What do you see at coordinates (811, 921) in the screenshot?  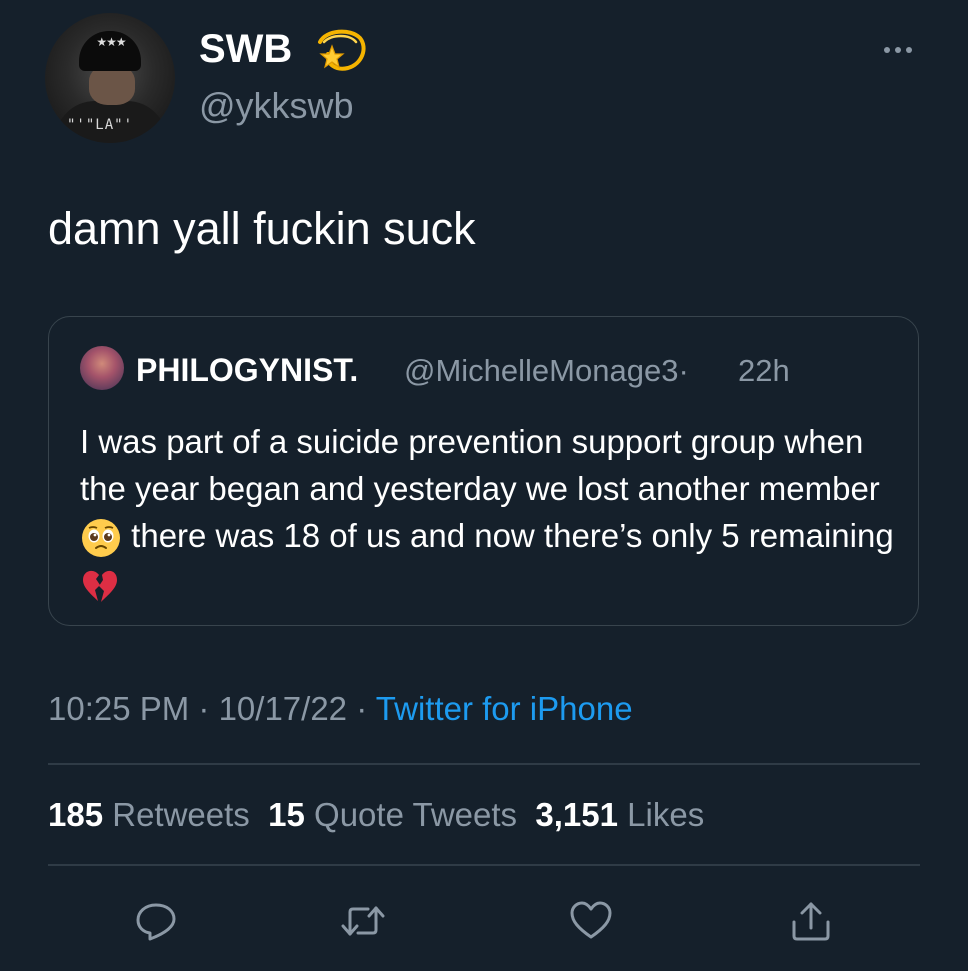 I see `share-icon` at bounding box center [811, 921].